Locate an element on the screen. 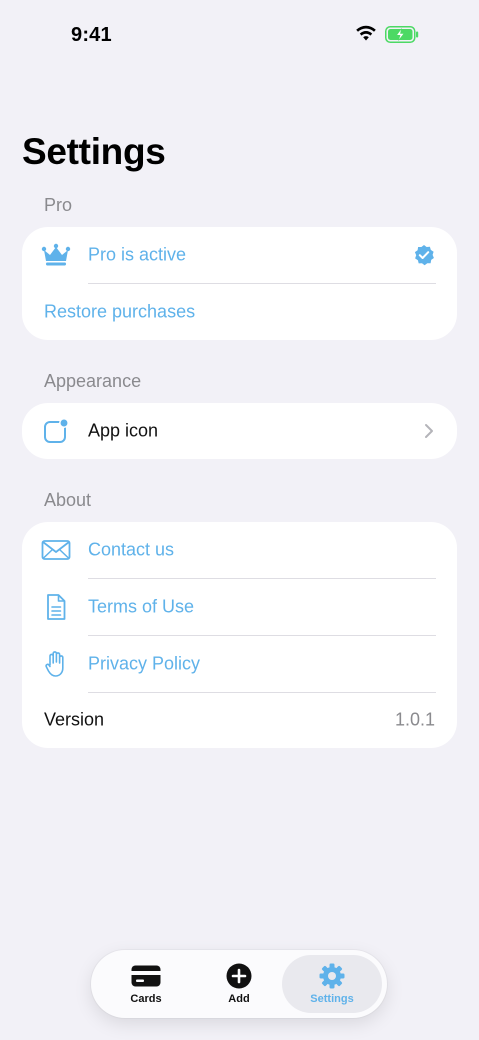 This screenshot has width=479, height=1040. privacy-policy-label: Privacy Policy is located at coordinates (144, 663).